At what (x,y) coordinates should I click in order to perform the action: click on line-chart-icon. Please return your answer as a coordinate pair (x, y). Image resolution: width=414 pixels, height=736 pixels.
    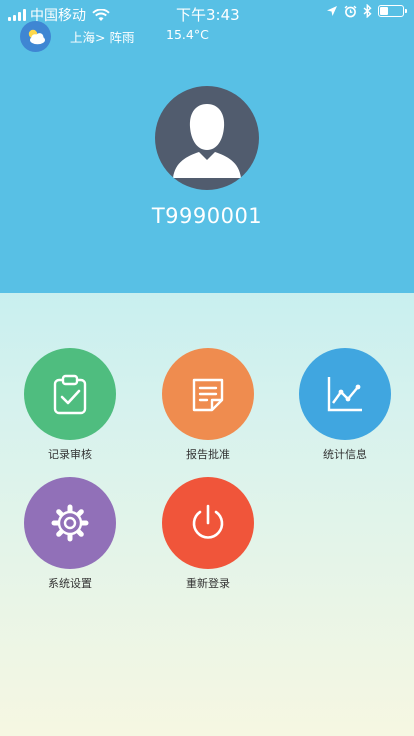
    Looking at the image, I should click on (344, 394).